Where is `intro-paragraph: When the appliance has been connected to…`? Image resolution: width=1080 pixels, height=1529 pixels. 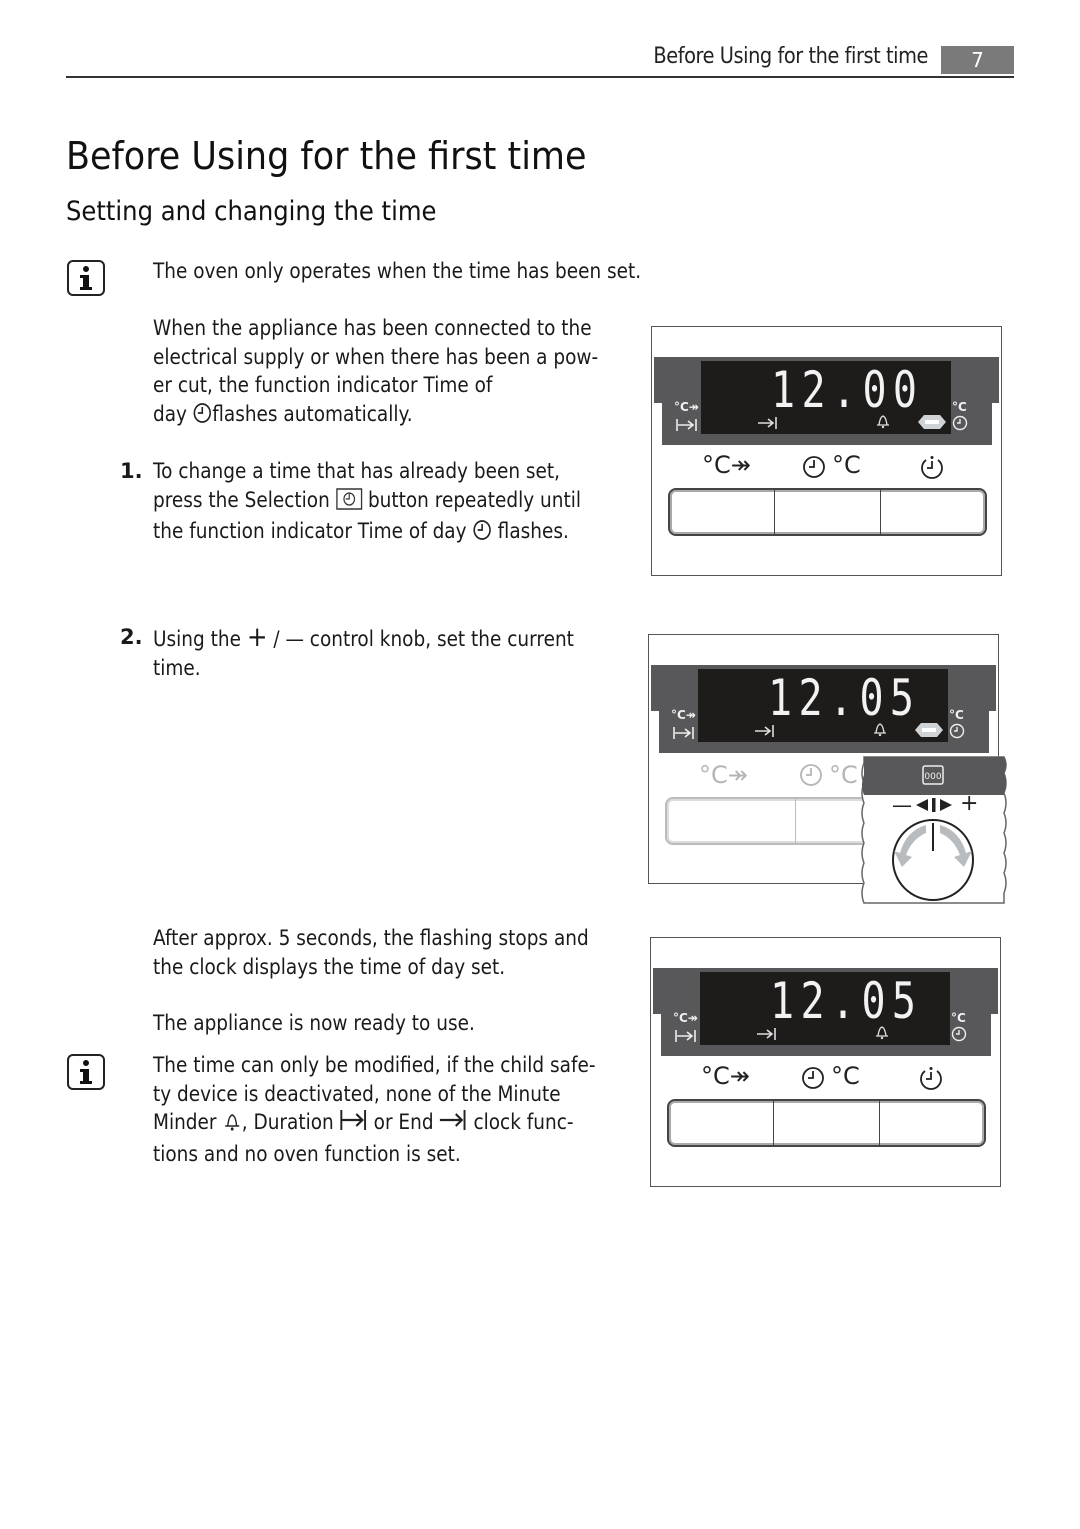
intro-paragraph: When the appliance has been connected to… is located at coordinates (375, 372).